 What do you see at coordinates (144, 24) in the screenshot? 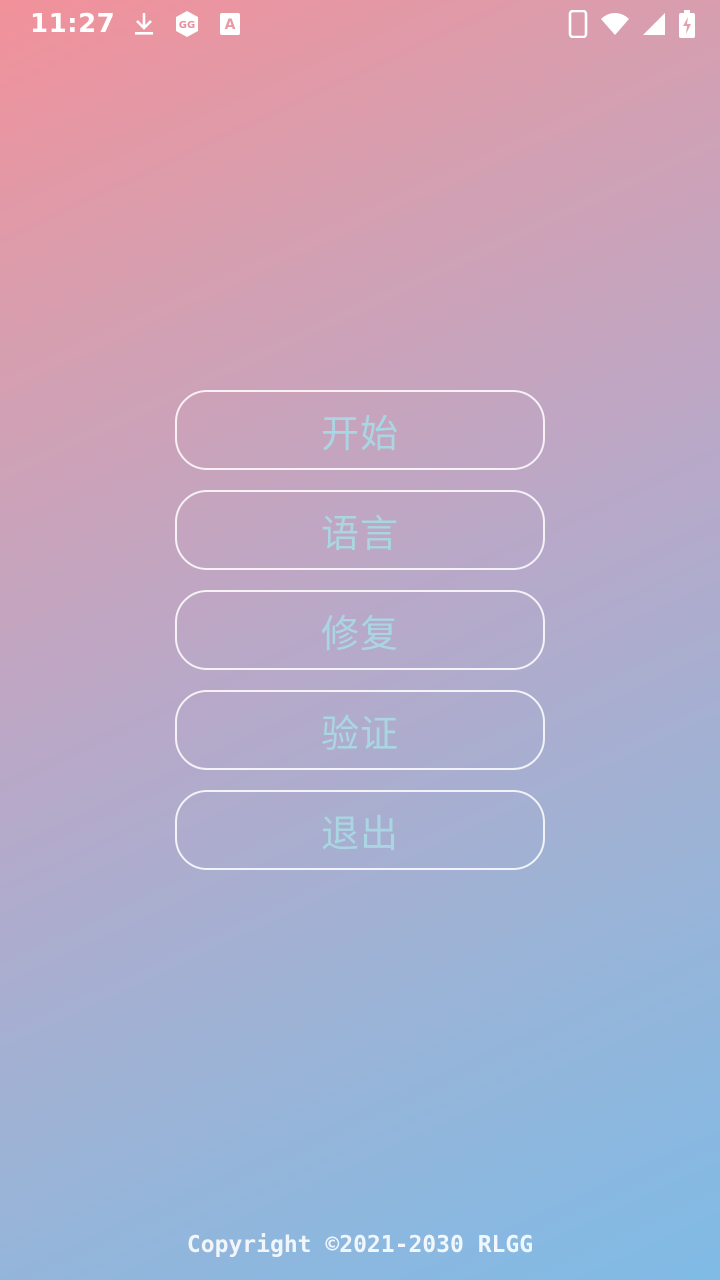
I see `download-icon` at bounding box center [144, 24].